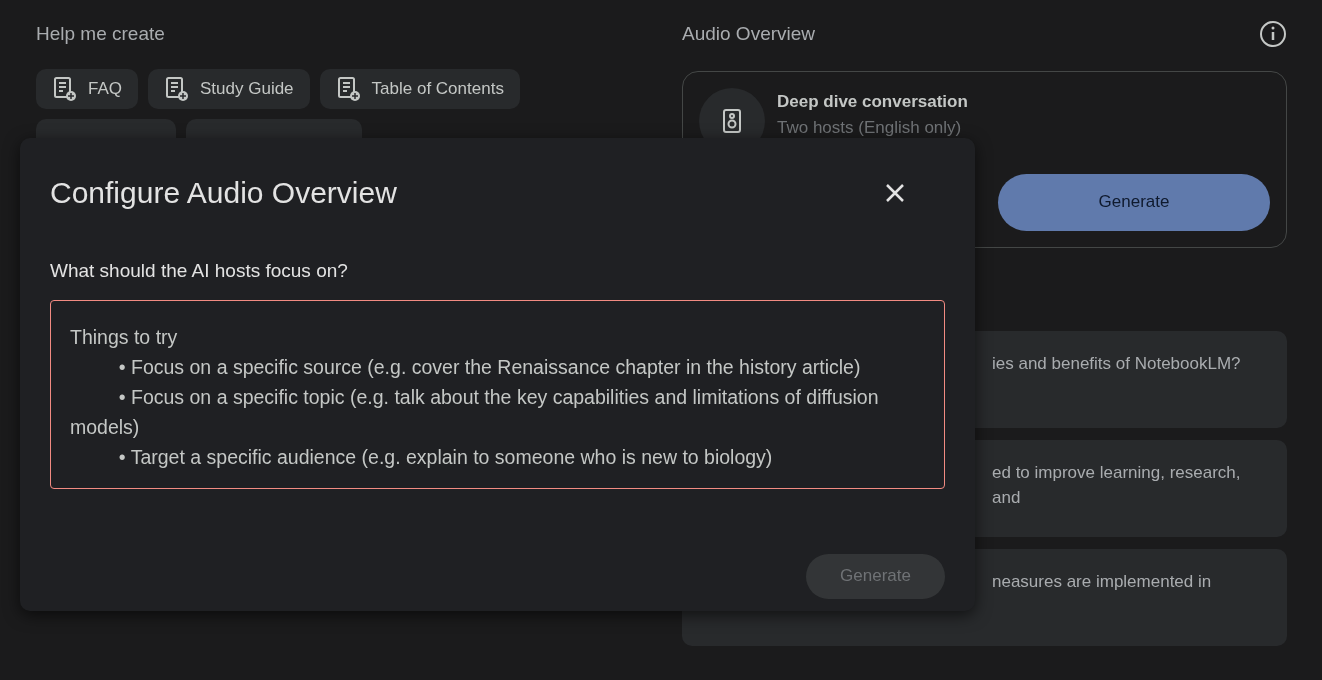 The height and width of the screenshot is (680, 1322). I want to click on field-label: What should the AI hosts focus on?, so click(199, 271).